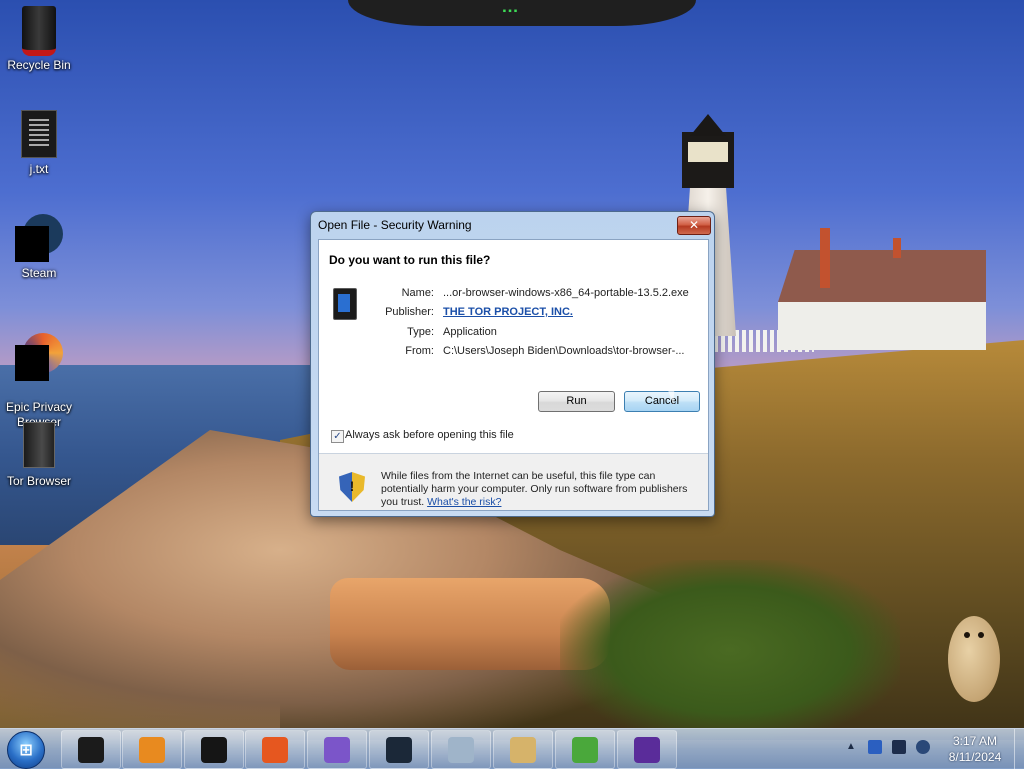  What do you see at coordinates (39, 169) in the screenshot?
I see `desktop-icon-label: j.txt` at bounding box center [39, 169].